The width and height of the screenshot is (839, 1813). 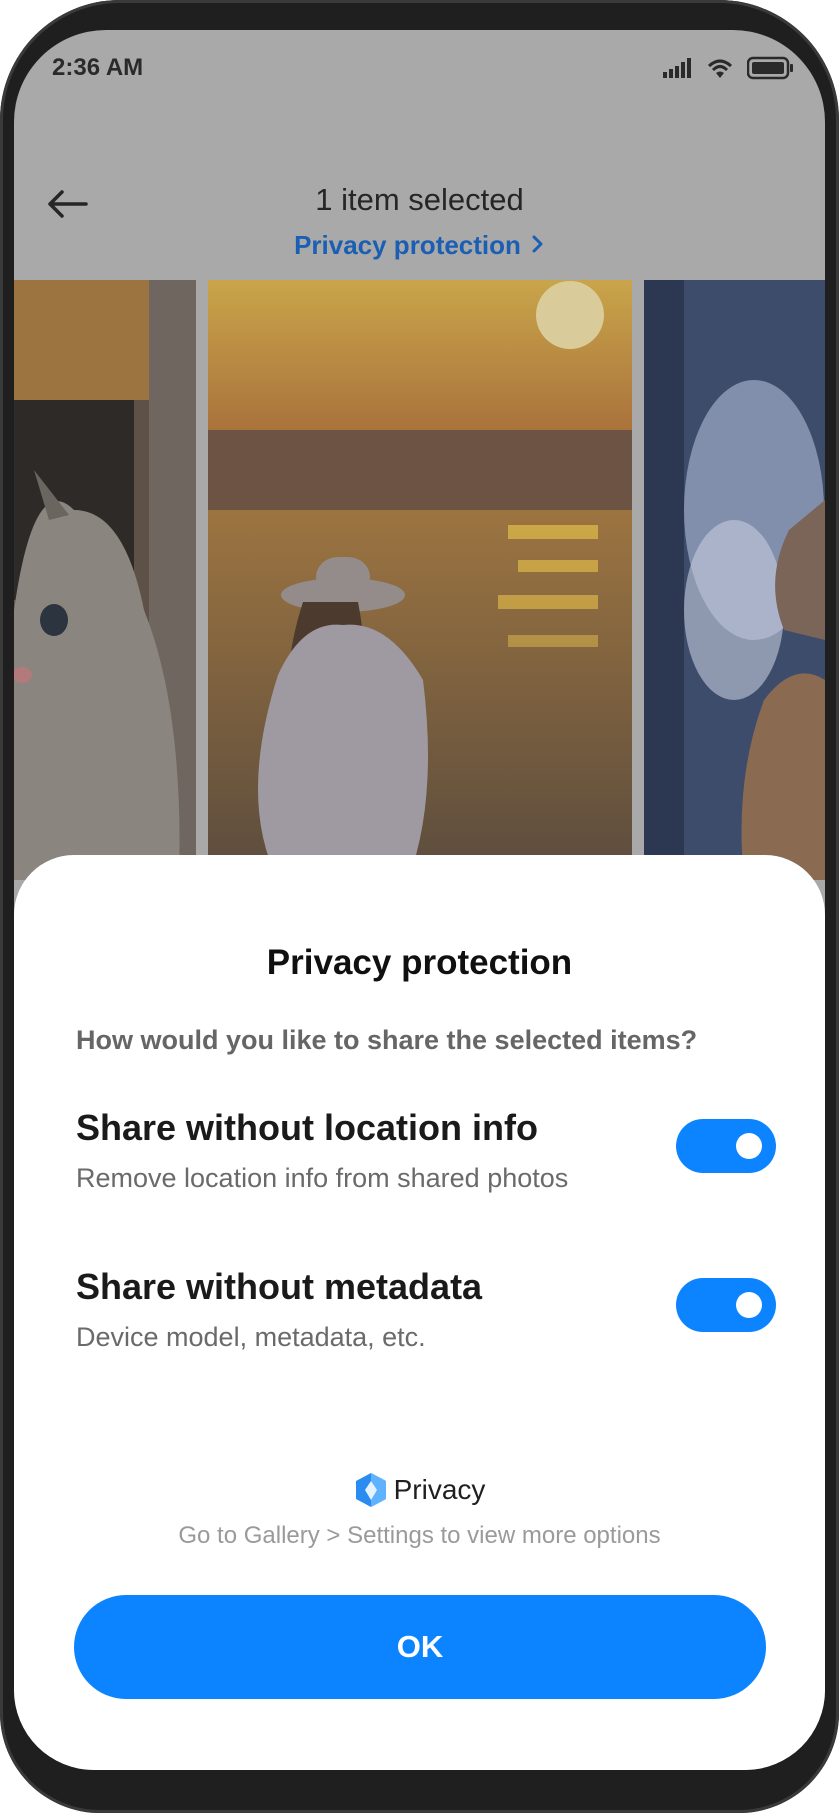 What do you see at coordinates (407, 245) in the screenshot?
I see `privacy-protection-link-label: Privacy protection` at bounding box center [407, 245].